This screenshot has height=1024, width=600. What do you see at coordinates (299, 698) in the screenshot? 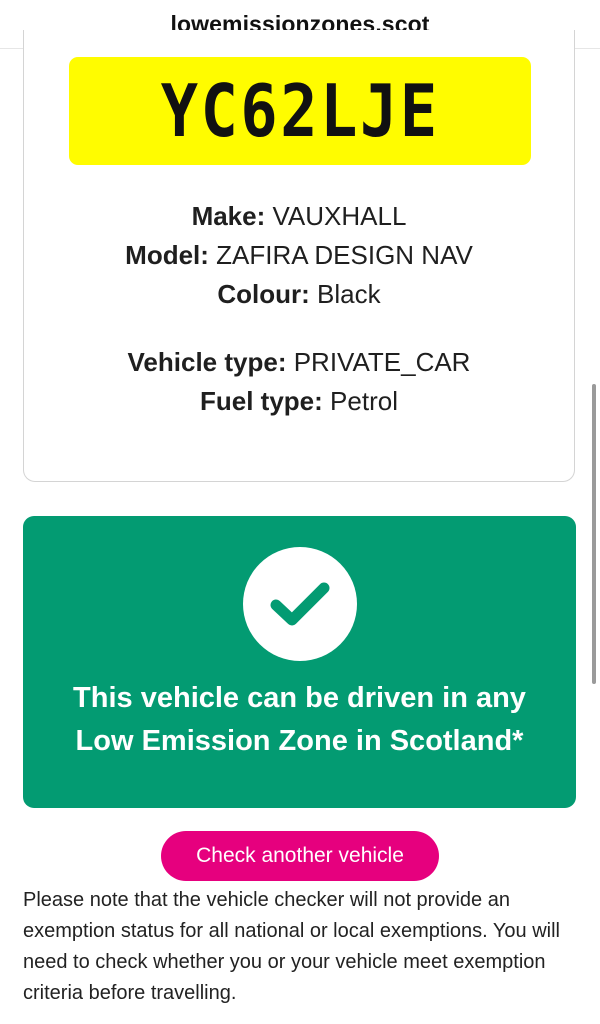
I see `status-message-line-1: This vehicle can be driven in any` at bounding box center [299, 698].